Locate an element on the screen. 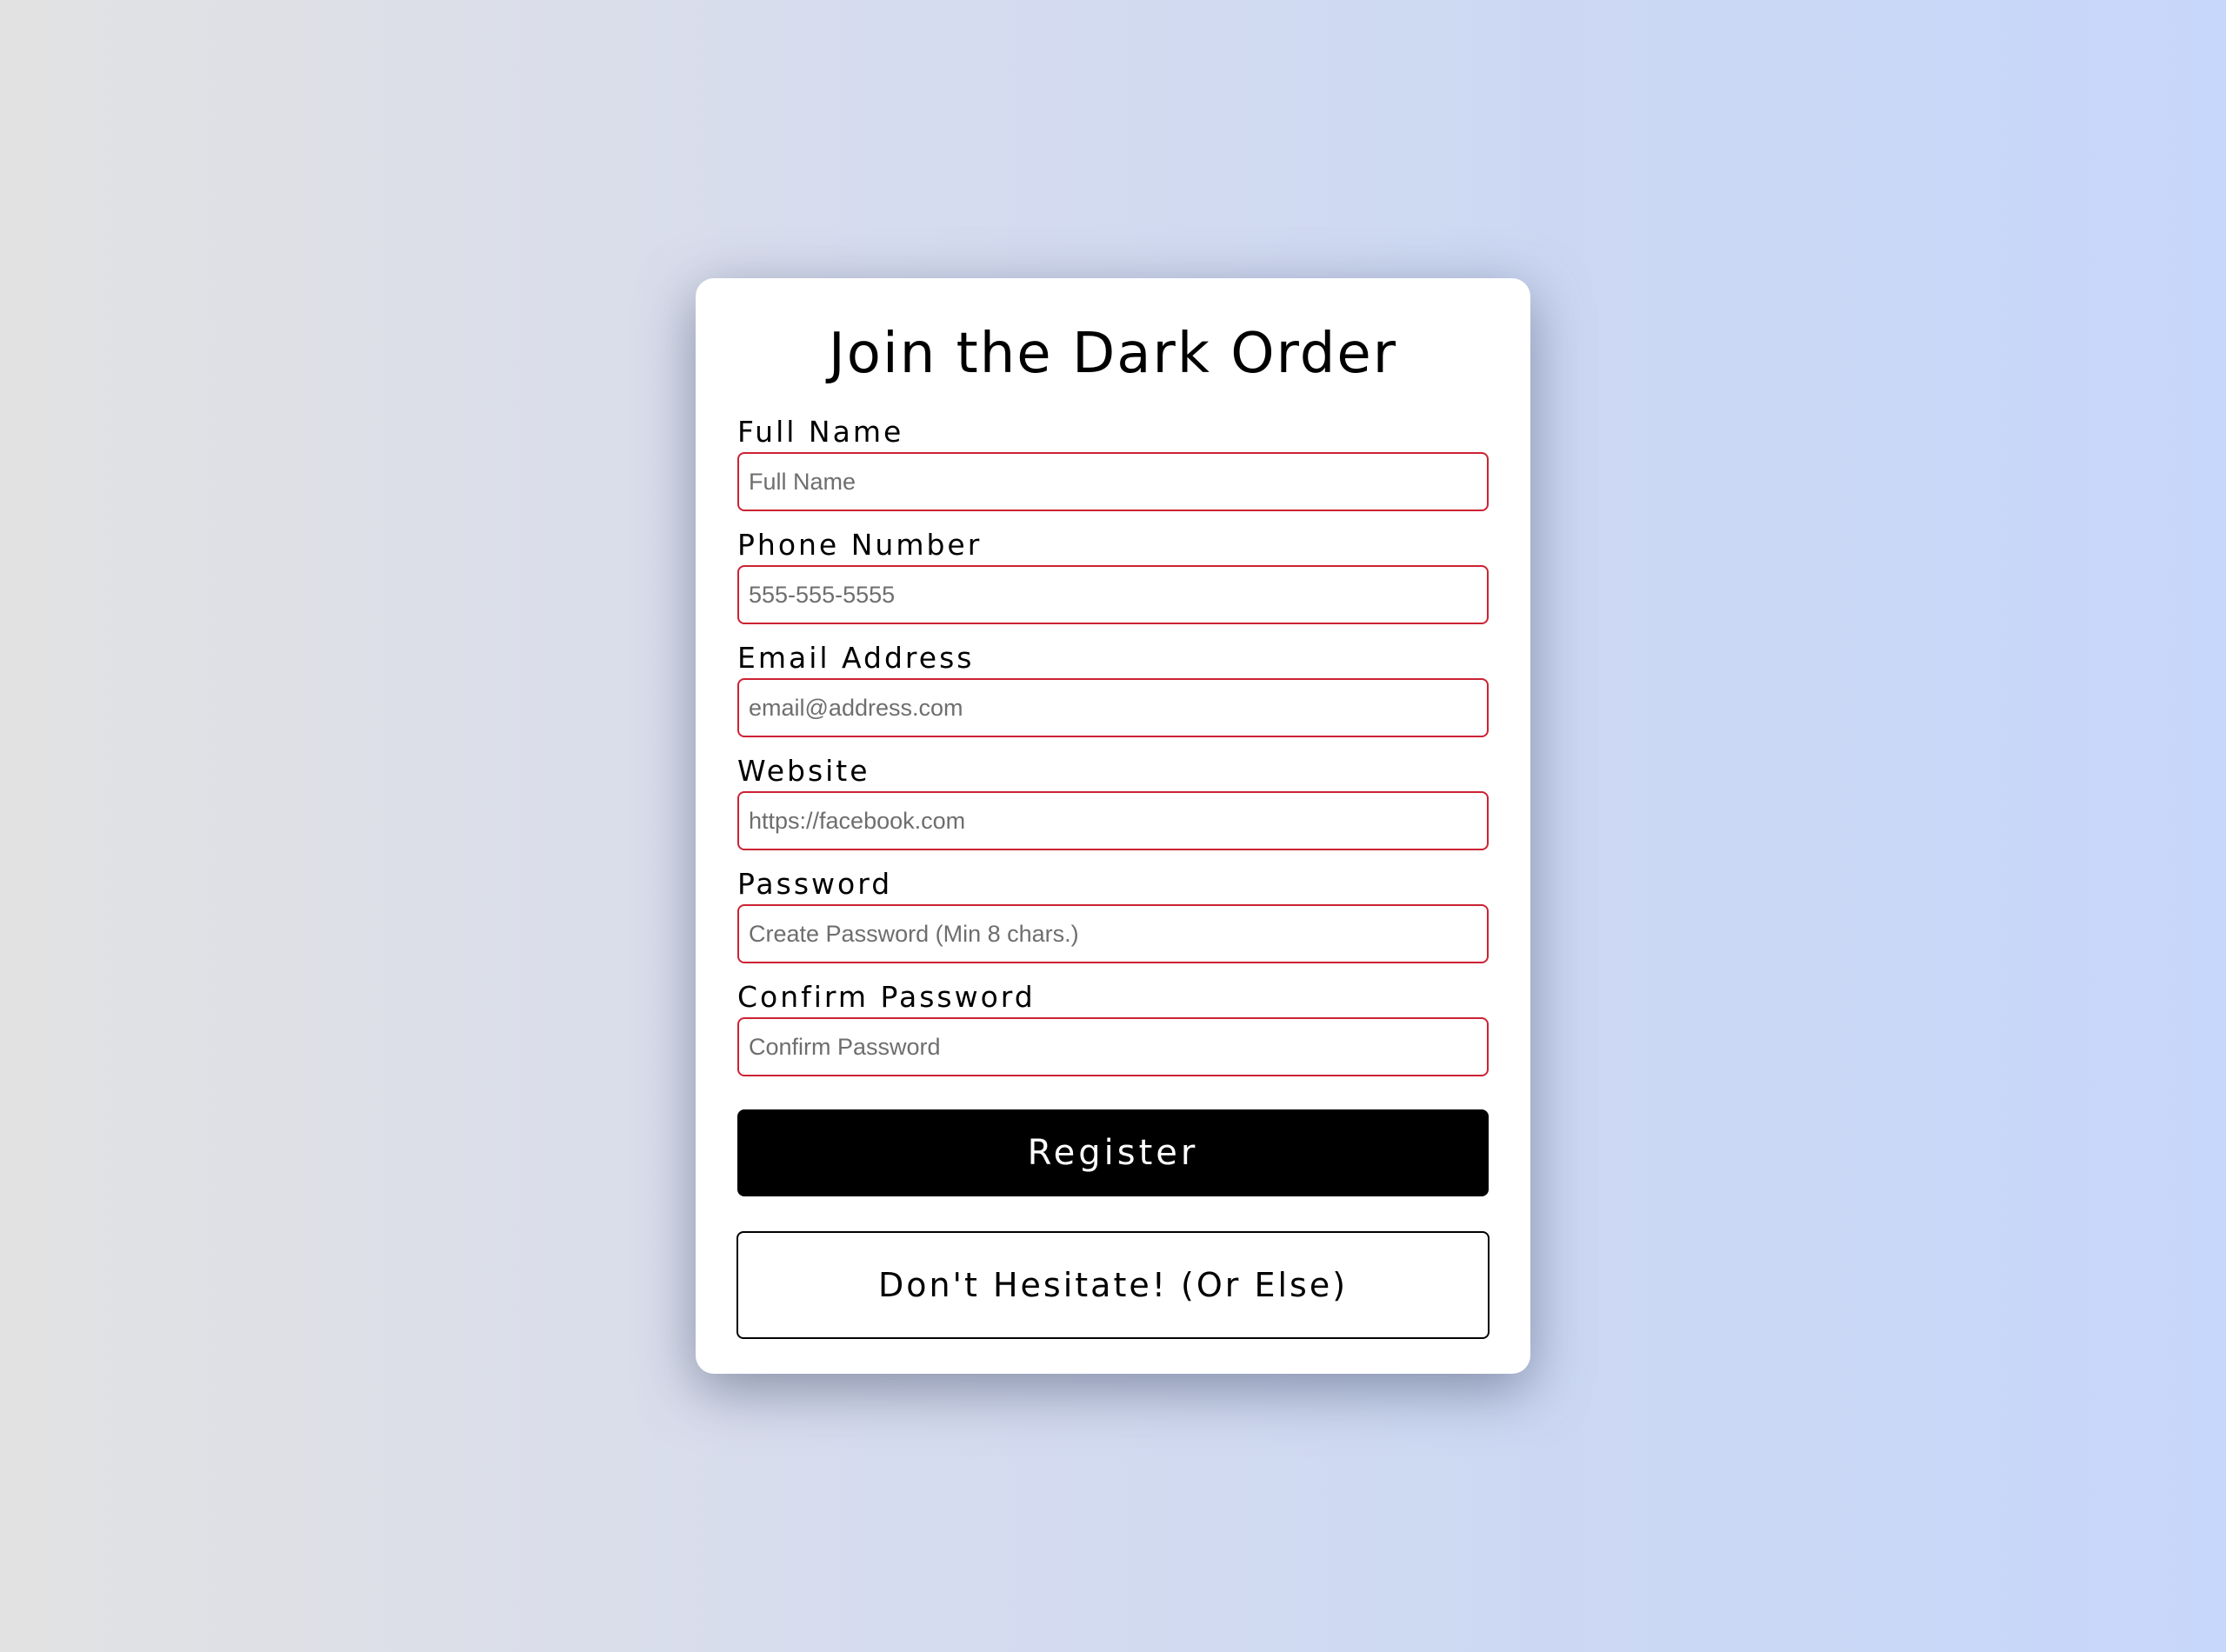  phone-number-group: Phone Number is located at coordinates (1113, 581).